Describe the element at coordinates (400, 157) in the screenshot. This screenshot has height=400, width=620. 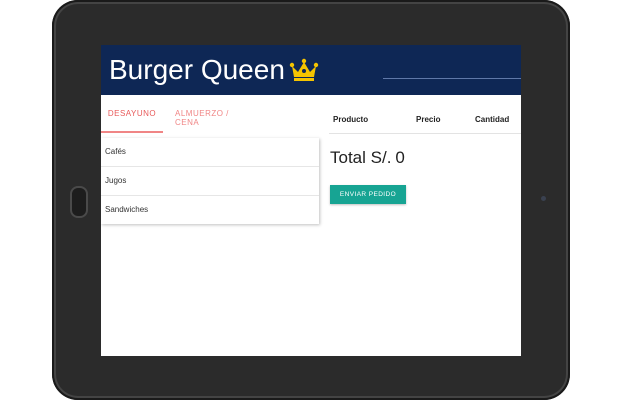
I see `total-value: 0` at that location.